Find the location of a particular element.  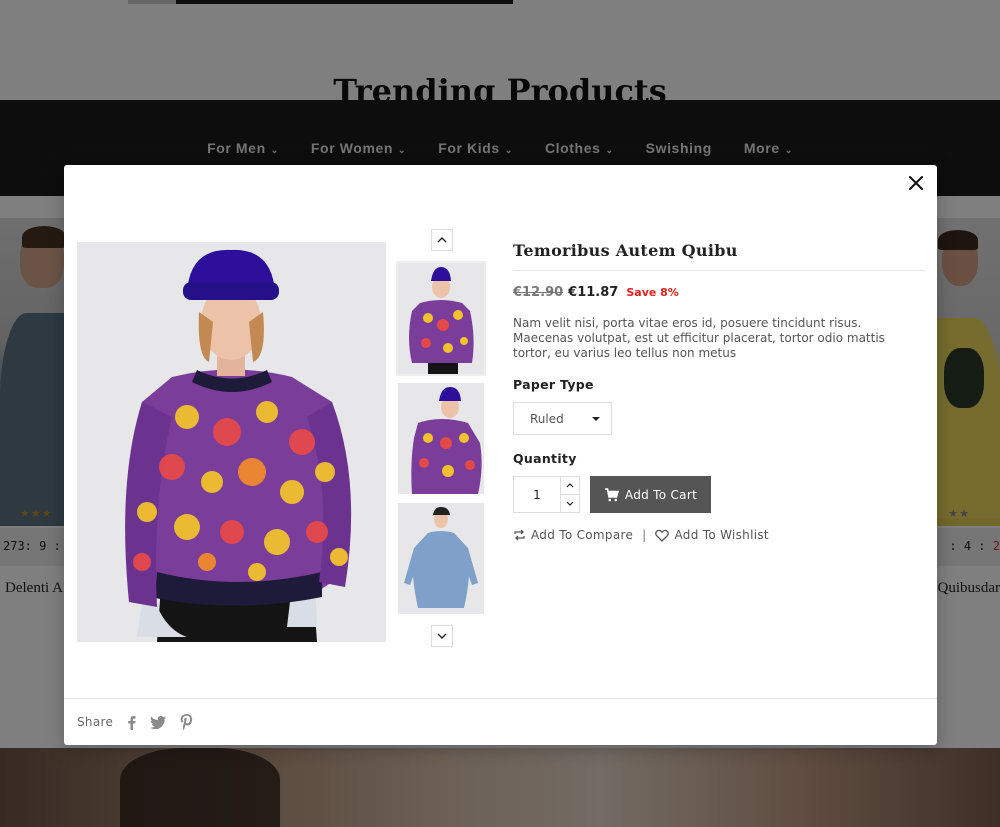

main-product-image is located at coordinates (231, 442).